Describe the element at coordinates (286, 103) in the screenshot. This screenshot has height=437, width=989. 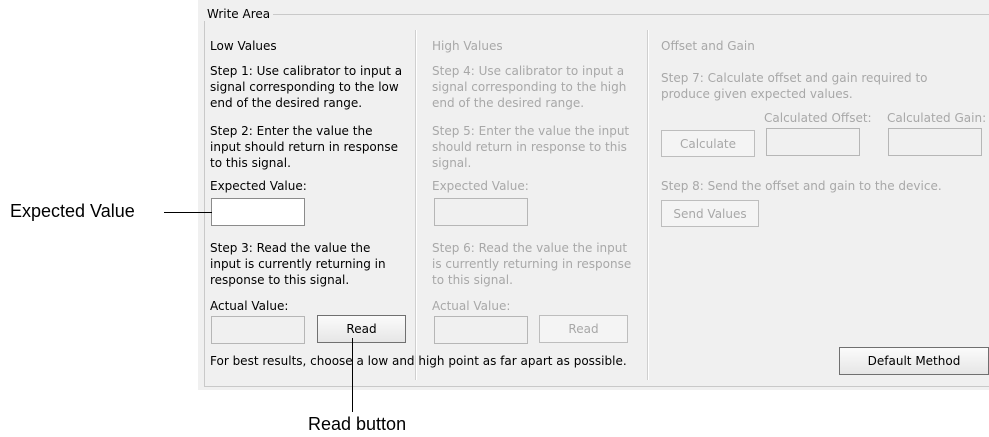
I see `step1-line3: end of the desired range.` at that location.